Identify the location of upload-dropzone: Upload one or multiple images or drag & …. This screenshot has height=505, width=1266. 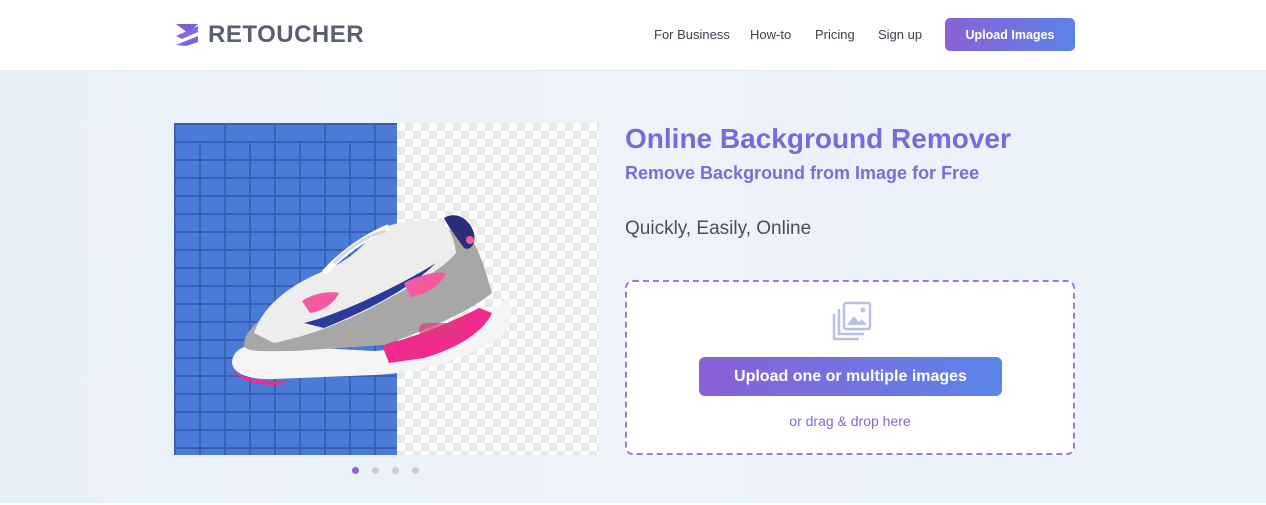
(850, 367).